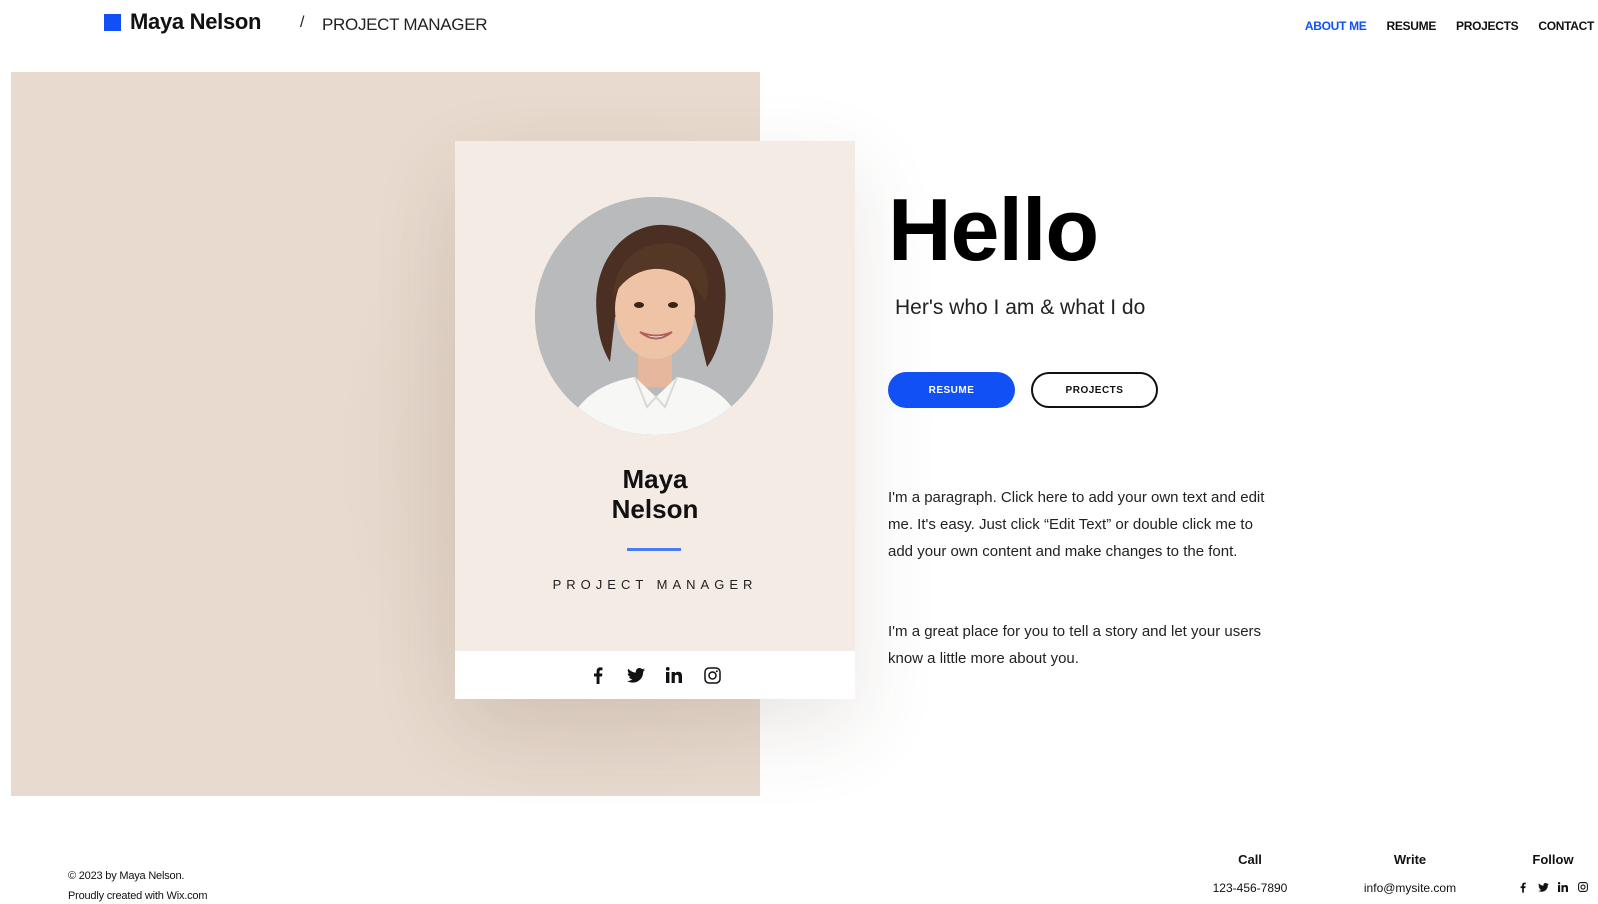  Describe the element at coordinates (1336, 26) in the screenshot. I see `nav-about-me: ABOUT ME` at that location.